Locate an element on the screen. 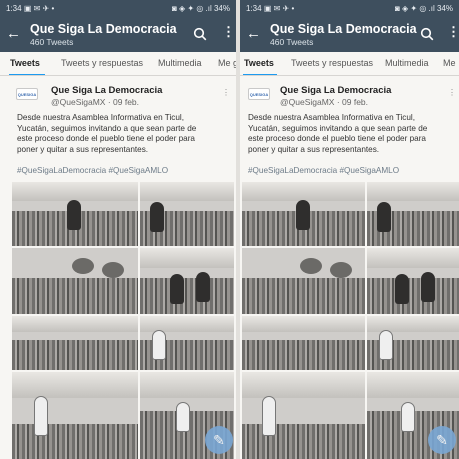  profile-tabs: Tweets Tweets y respuestas Multimedia Me is located at coordinates (349, 64).